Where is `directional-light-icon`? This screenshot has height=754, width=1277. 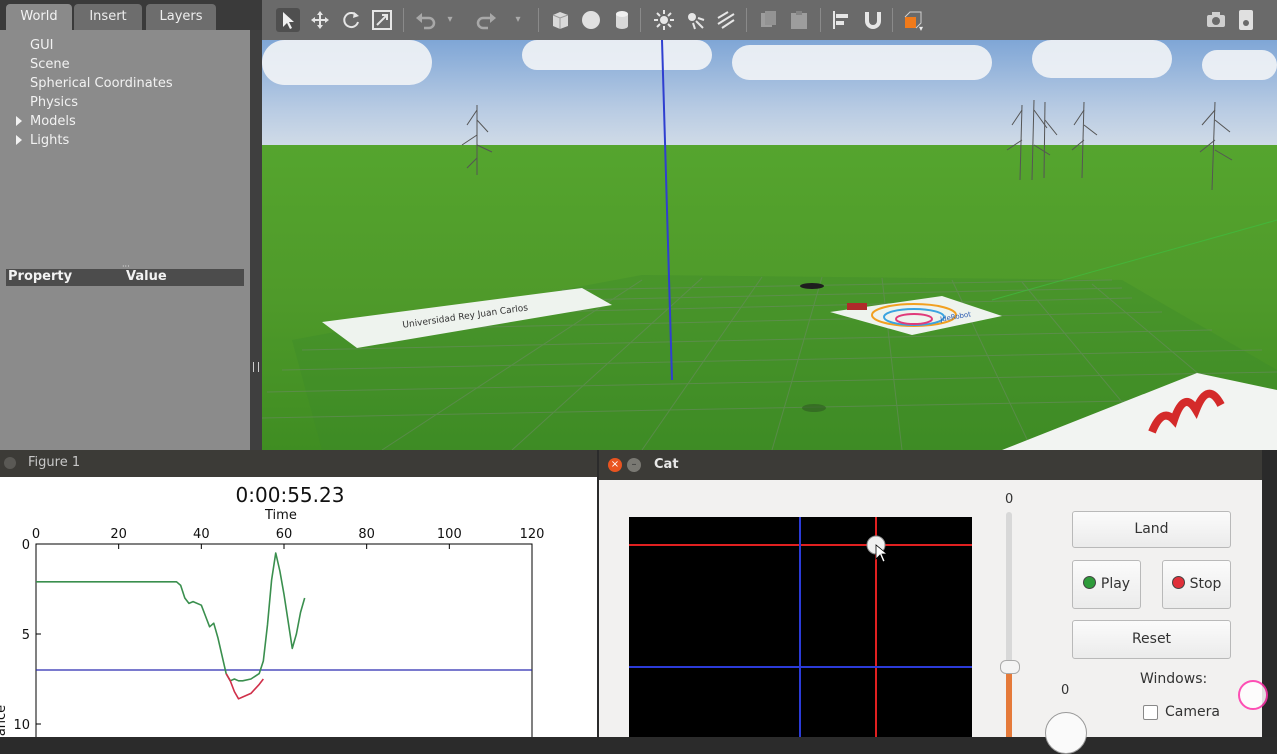 directional-light-icon is located at coordinates (726, 20).